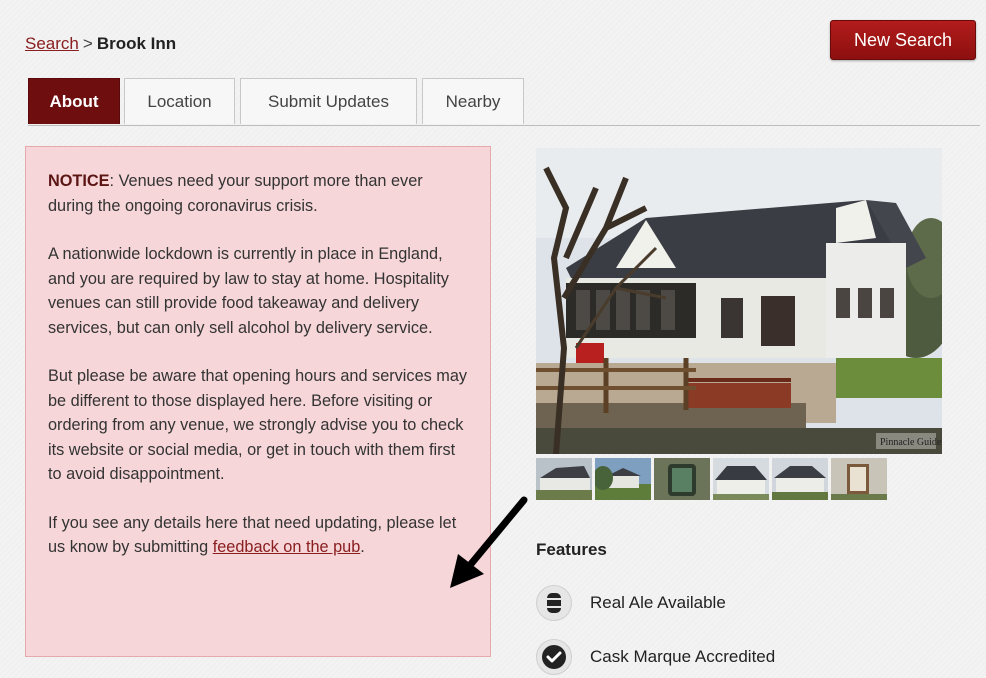 The height and width of the screenshot is (678, 986). What do you see at coordinates (658, 602) in the screenshot?
I see `feature-label: Real Ale Available` at bounding box center [658, 602].